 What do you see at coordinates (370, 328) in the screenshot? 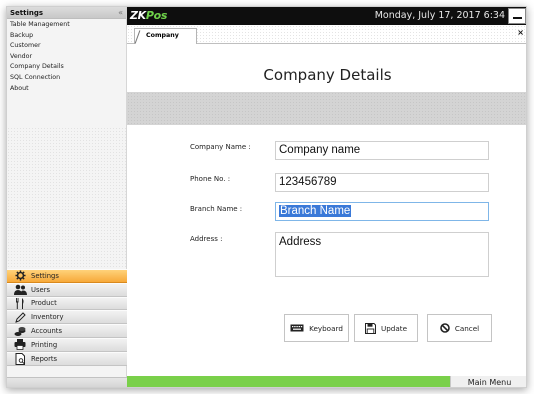
I see `save-icon` at bounding box center [370, 328].